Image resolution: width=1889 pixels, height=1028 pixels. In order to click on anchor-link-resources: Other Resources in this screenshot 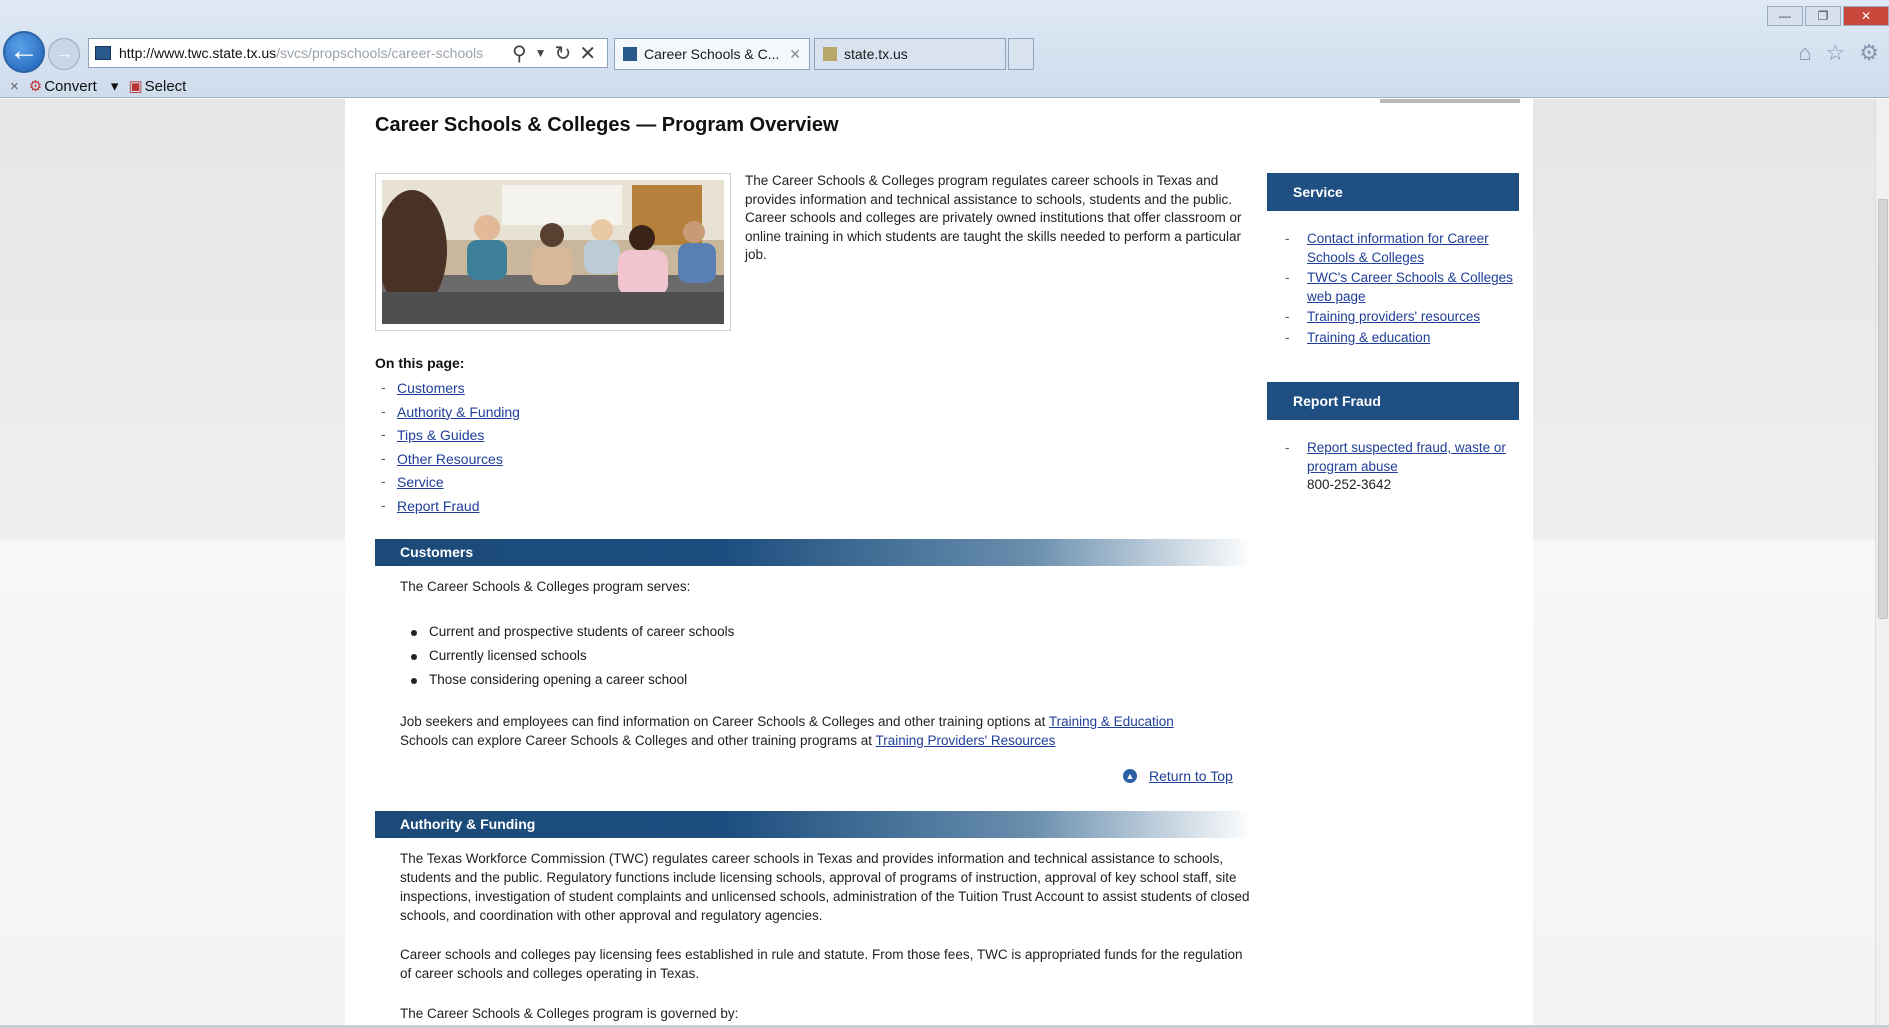, I will do `click(450, 459)`.